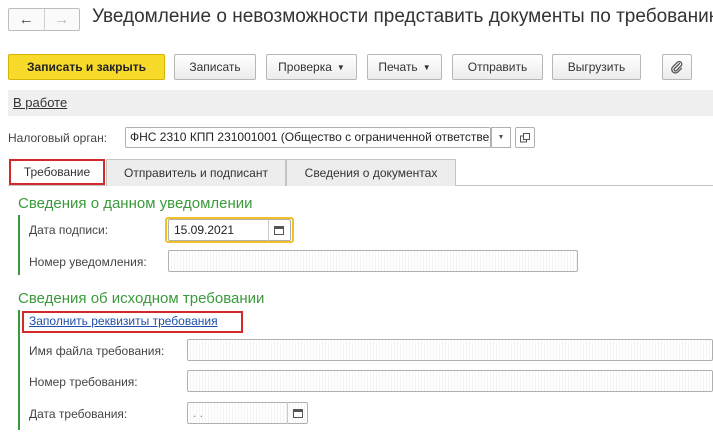 This screenshot has width=713, height=442. What do you see at coordinates (88, 262) in the screenshot?
I see `notification-number-label: Номер уведомления:` at bounding box center [88, 262].